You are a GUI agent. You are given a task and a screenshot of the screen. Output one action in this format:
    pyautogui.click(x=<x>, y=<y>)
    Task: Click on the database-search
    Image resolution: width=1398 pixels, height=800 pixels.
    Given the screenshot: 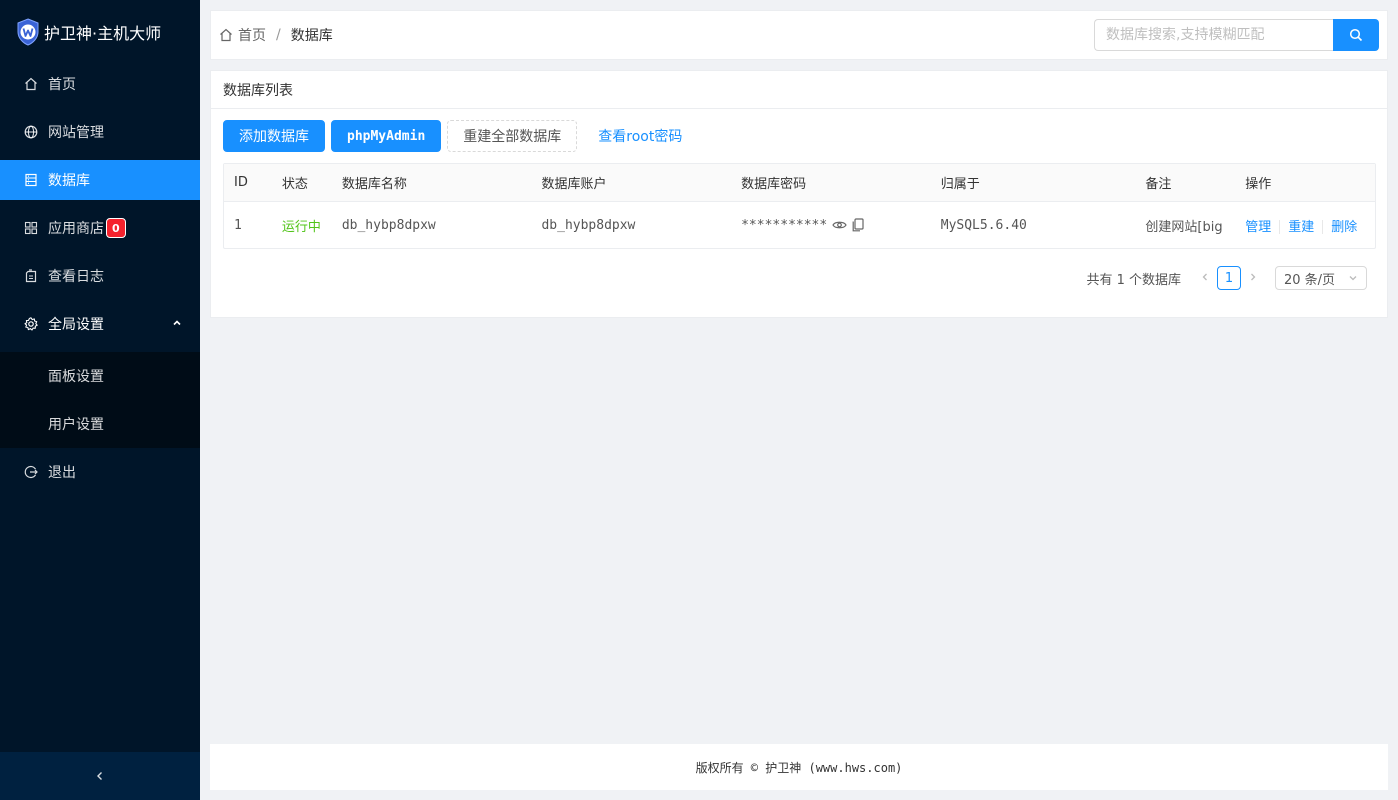 What is the action you would take?
    pyautogui.click(x=1236, y=35)
    